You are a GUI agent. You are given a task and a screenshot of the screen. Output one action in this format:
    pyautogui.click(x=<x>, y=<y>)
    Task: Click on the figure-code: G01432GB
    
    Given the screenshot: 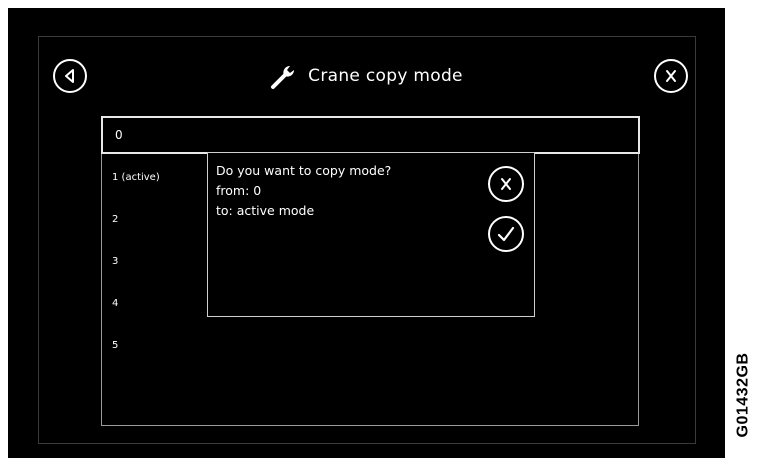 What is the action you would take?
    pyautogui.click(x=743, y=395)
    